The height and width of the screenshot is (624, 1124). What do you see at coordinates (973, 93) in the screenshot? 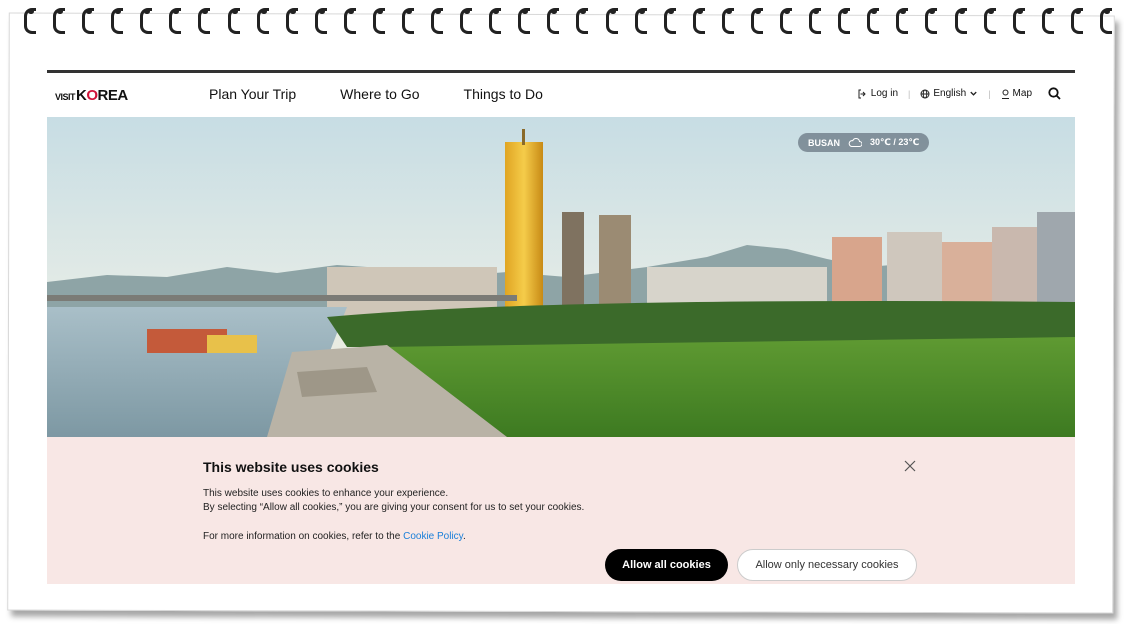
I see `chevron-down-icon` at bounding box center [973, 93].